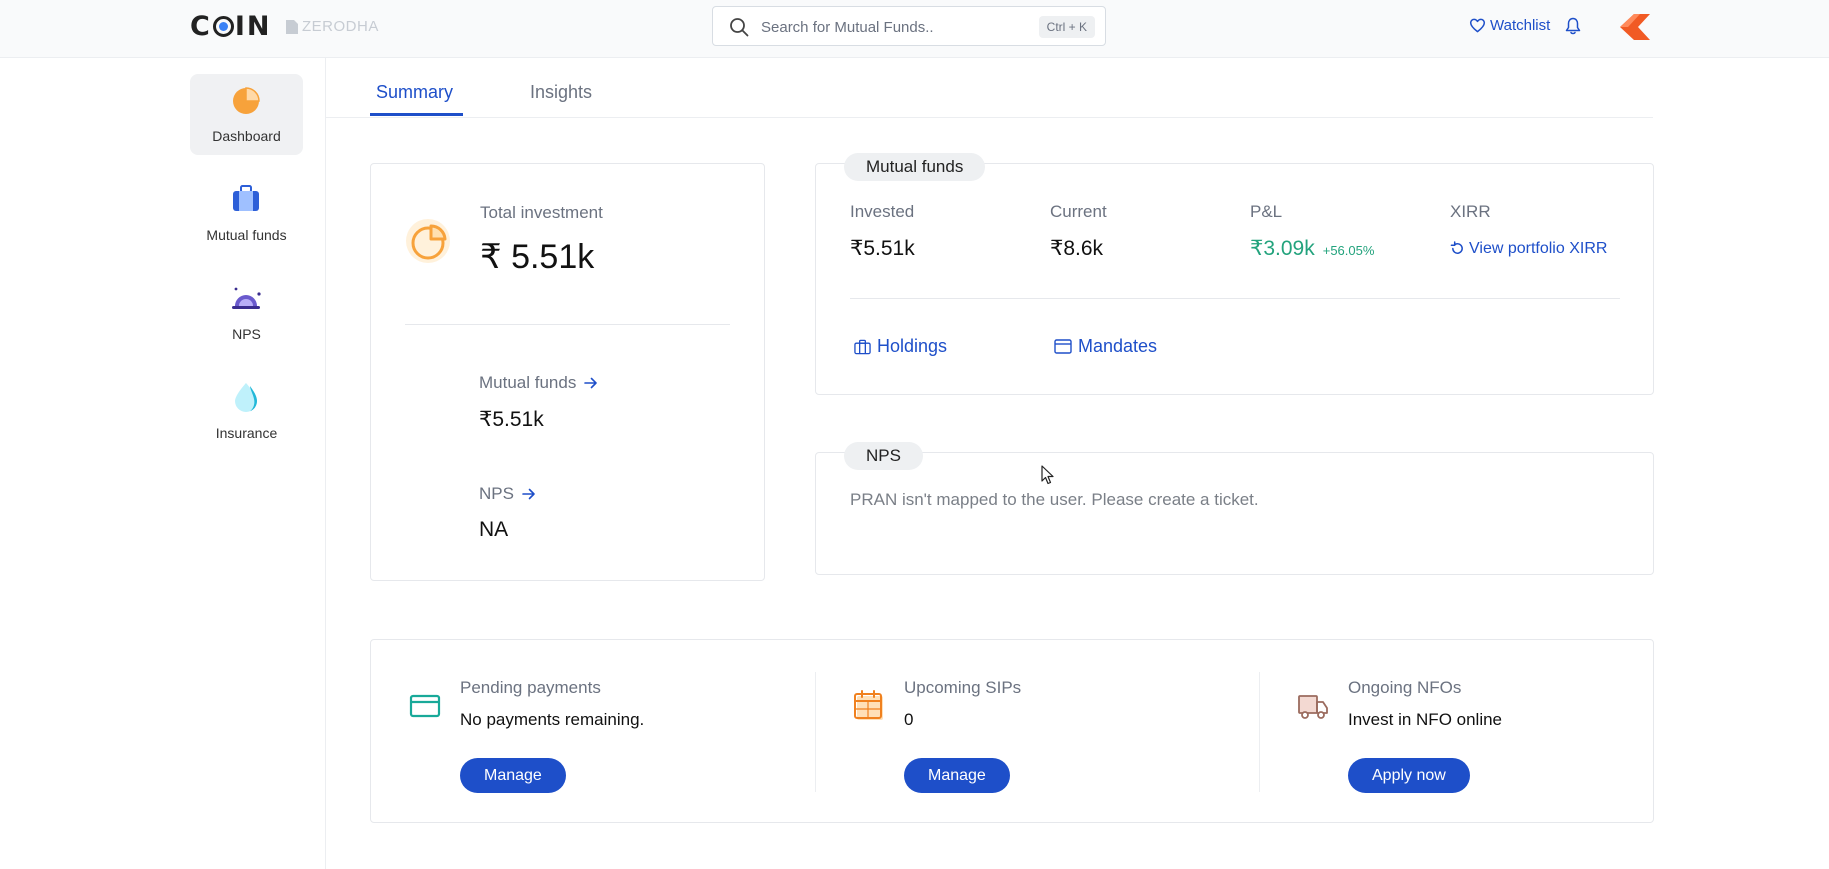 The height and width of the screenshot is (869, 1829). What do you see at coordinates (1635, 27) in the screenshot?
I see `kite-logo-icon` at bounding box center [1635, 27].